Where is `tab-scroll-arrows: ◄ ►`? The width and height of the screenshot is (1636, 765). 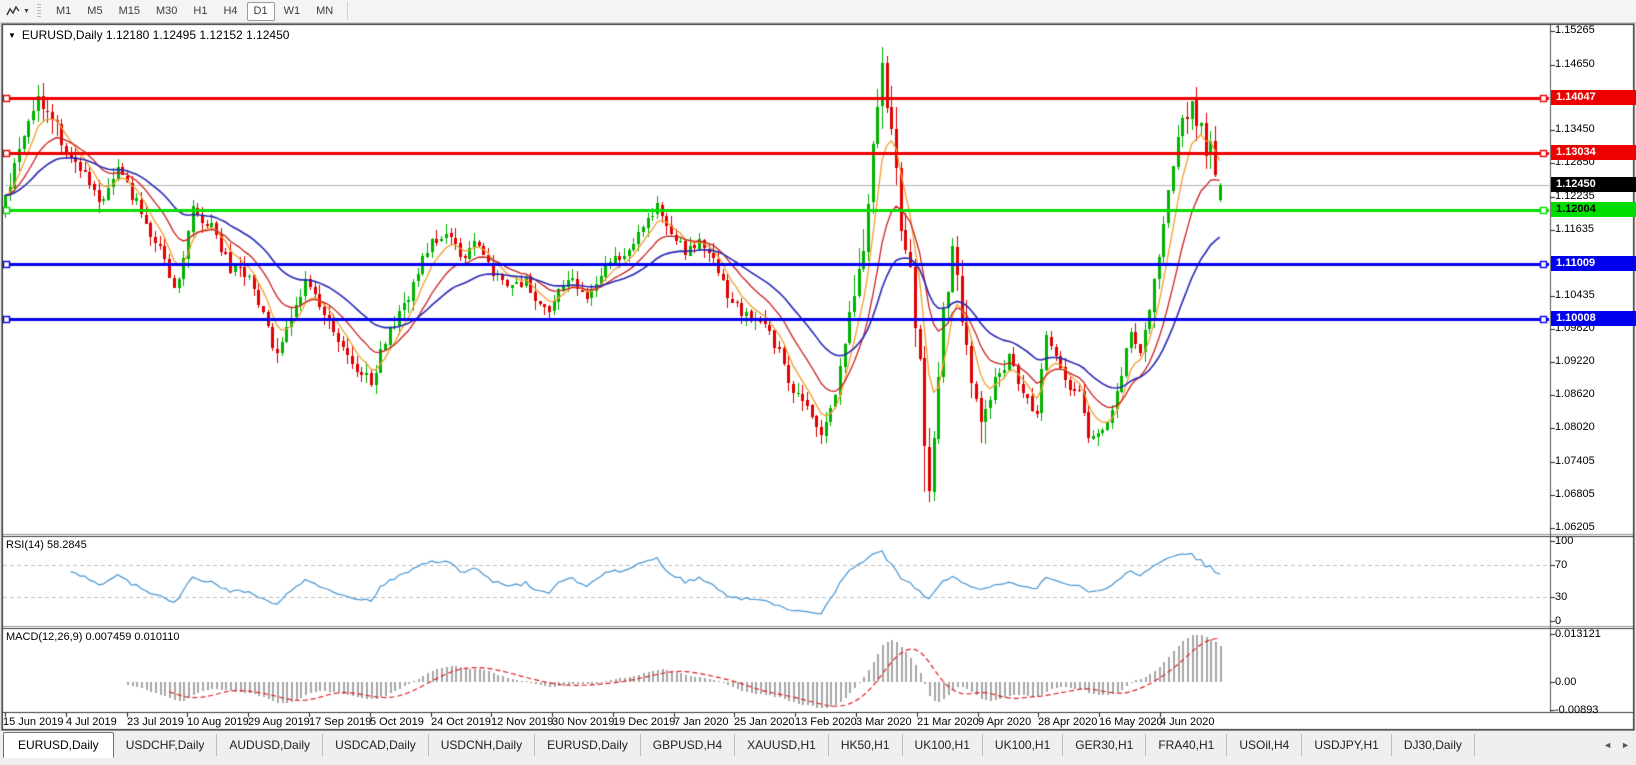 tab-scroll-arrows: ◄ ► is located at coordinates (1616, 745).